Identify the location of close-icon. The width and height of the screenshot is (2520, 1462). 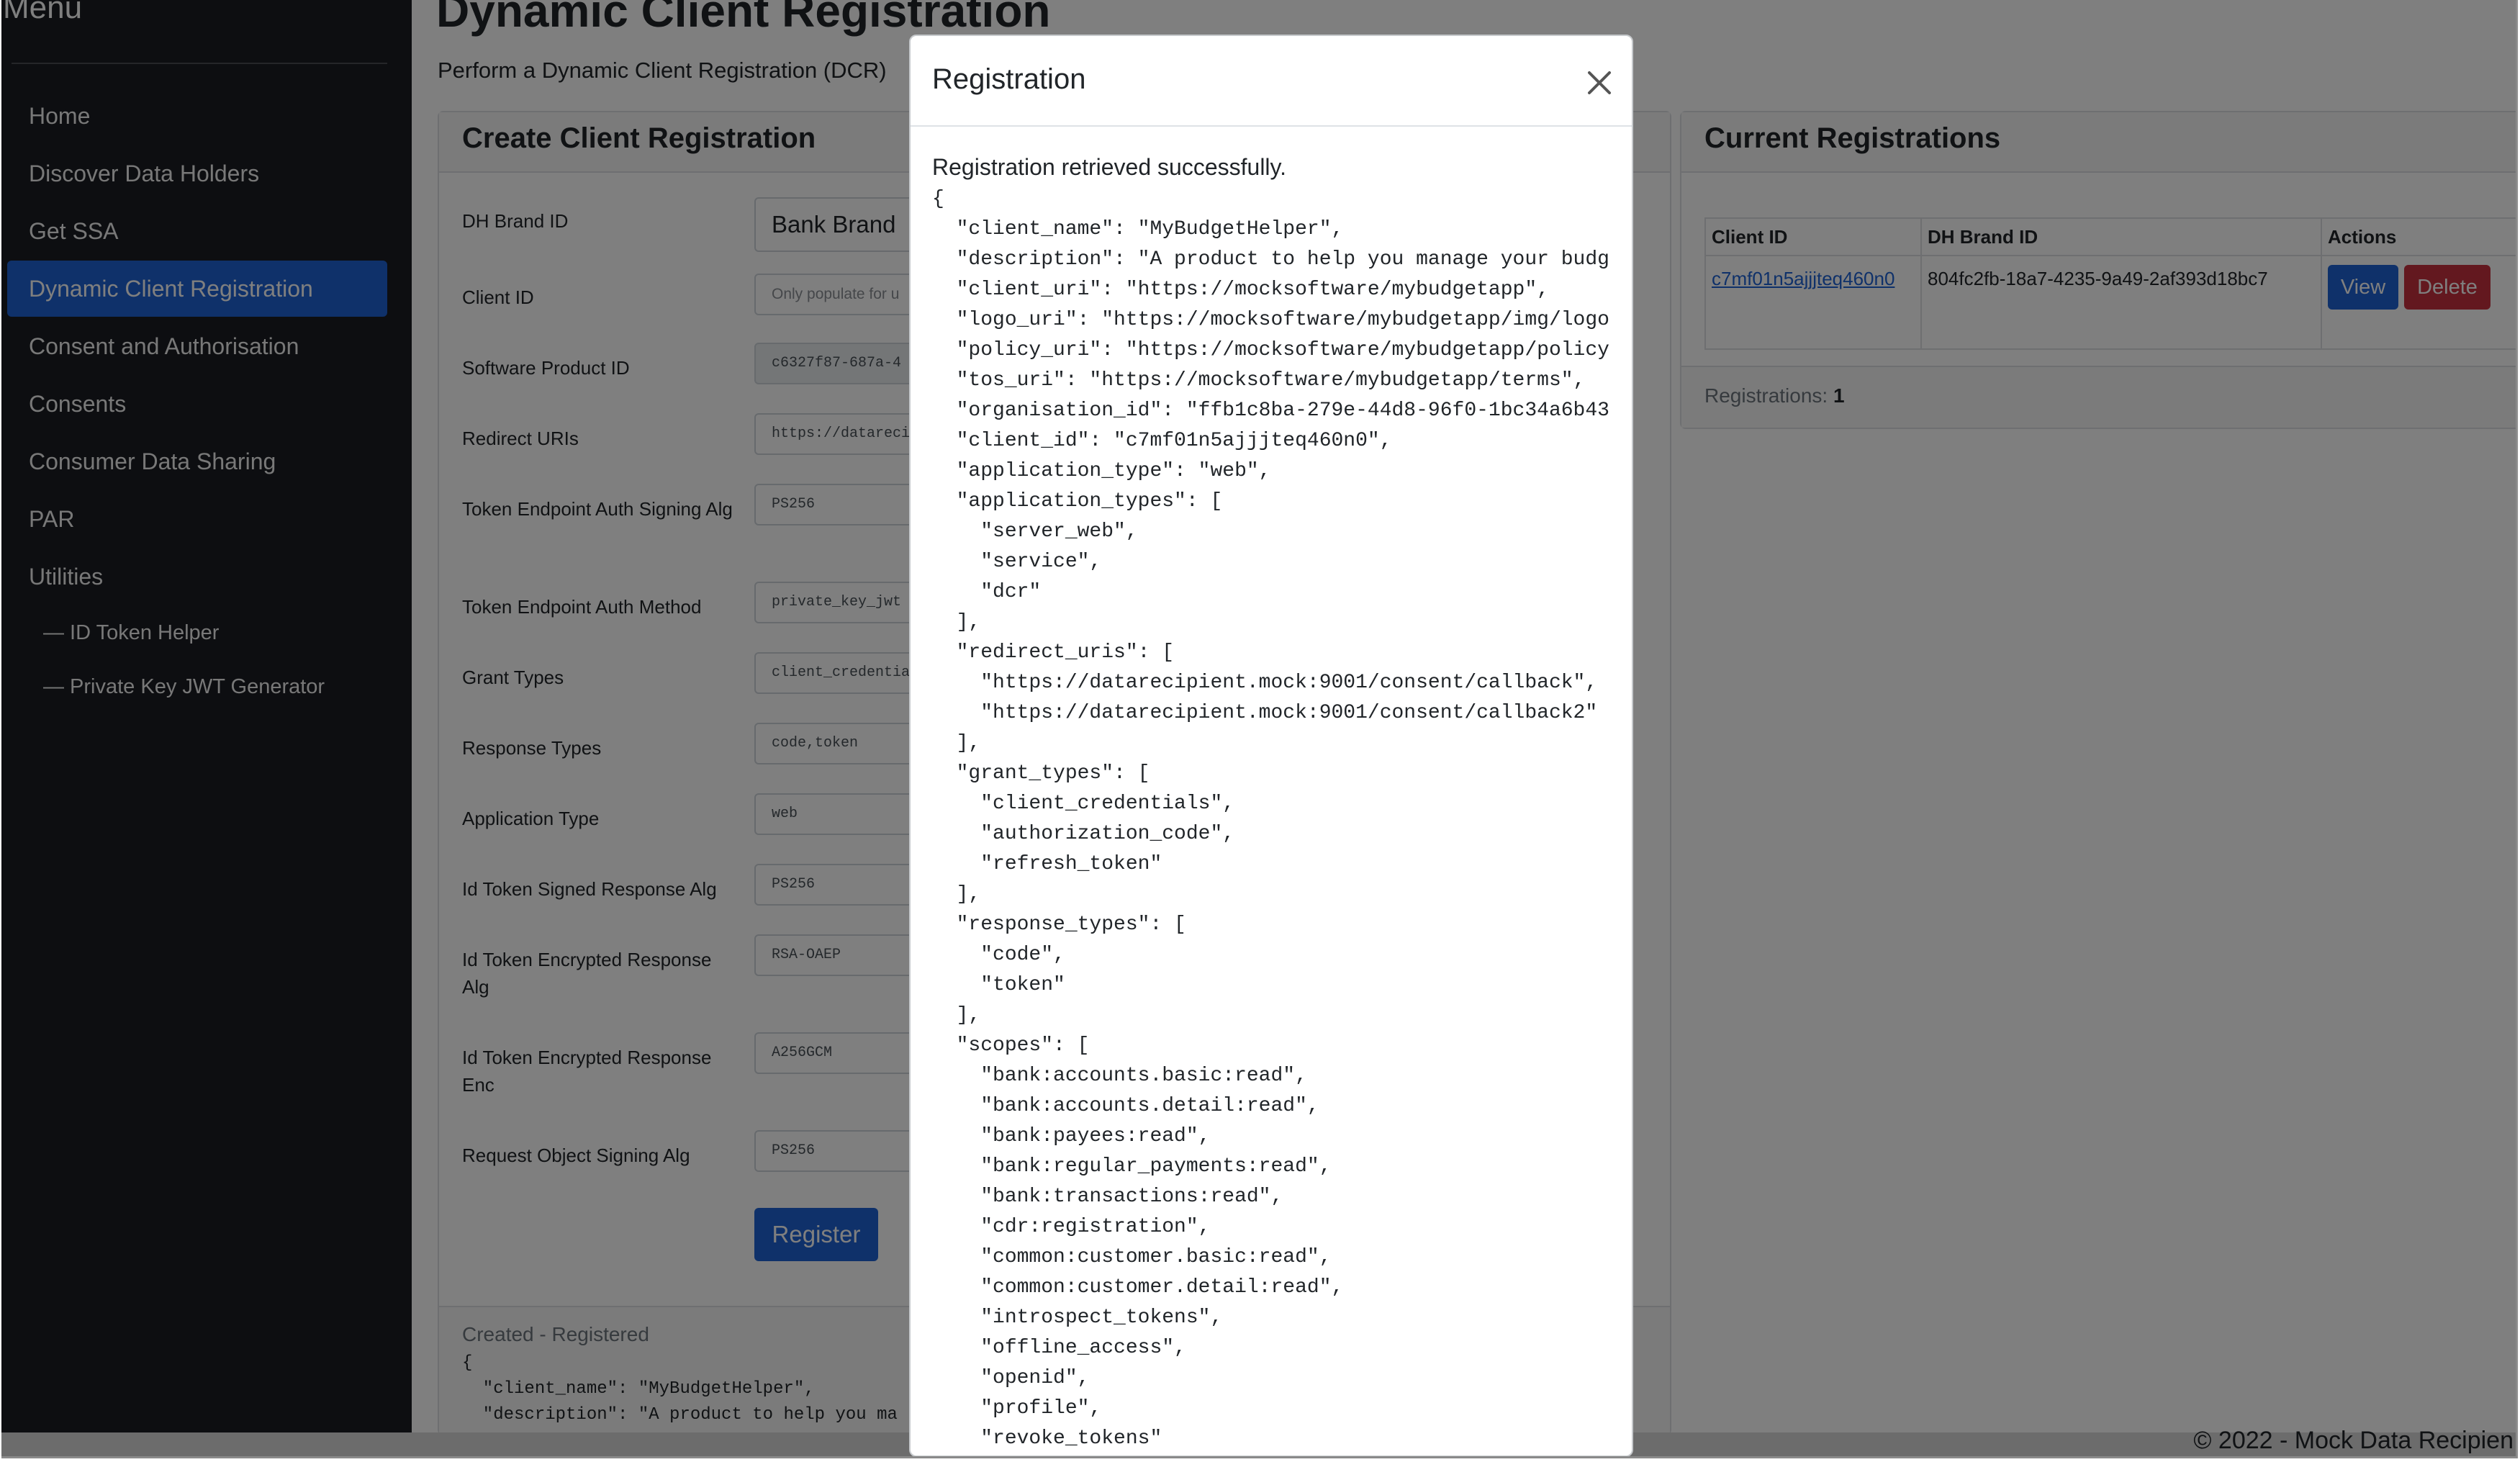
(1599, 82).